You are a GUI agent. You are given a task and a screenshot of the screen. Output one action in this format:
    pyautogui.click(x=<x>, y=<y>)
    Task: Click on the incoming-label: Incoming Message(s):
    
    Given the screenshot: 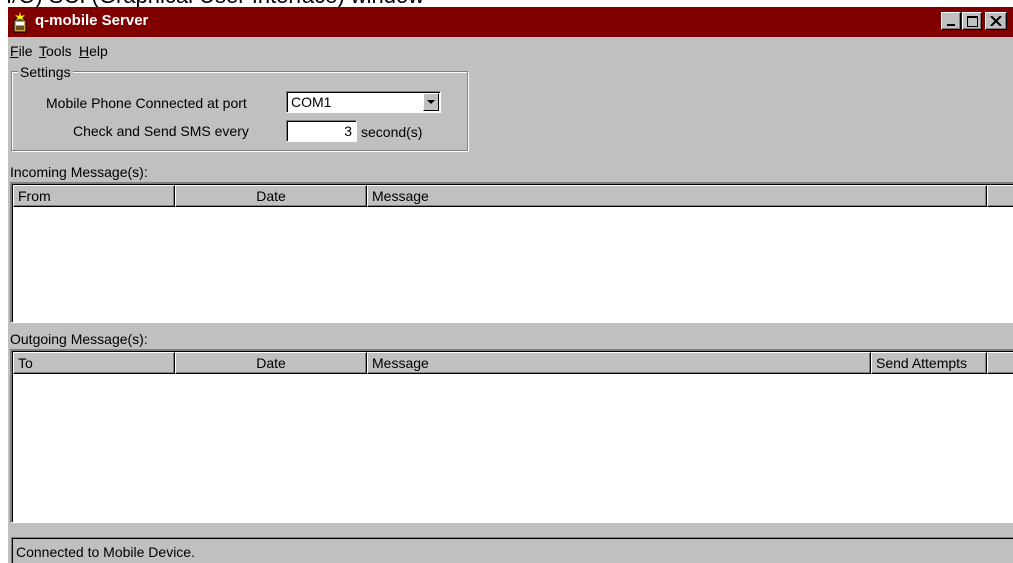 What is the action you would take?
    pyautogui.click(x=79, y=172)
    